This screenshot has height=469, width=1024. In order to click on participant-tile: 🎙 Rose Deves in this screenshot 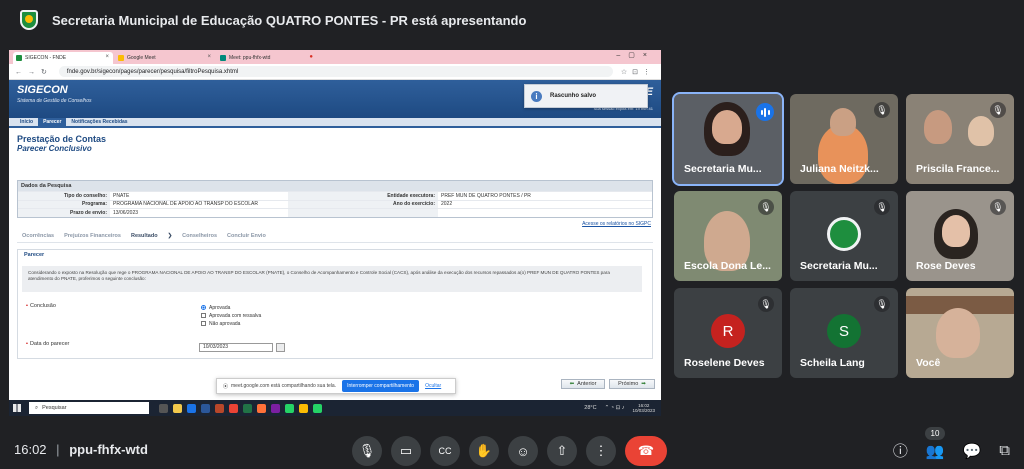, I will do `click(960, 236)`.